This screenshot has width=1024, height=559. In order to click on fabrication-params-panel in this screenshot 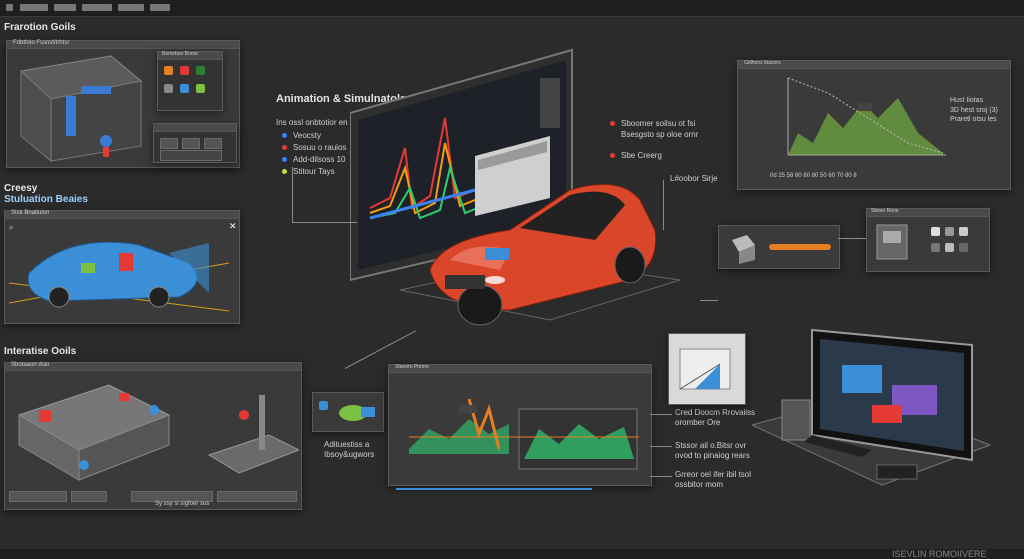, I will do `click(195, 143)`.